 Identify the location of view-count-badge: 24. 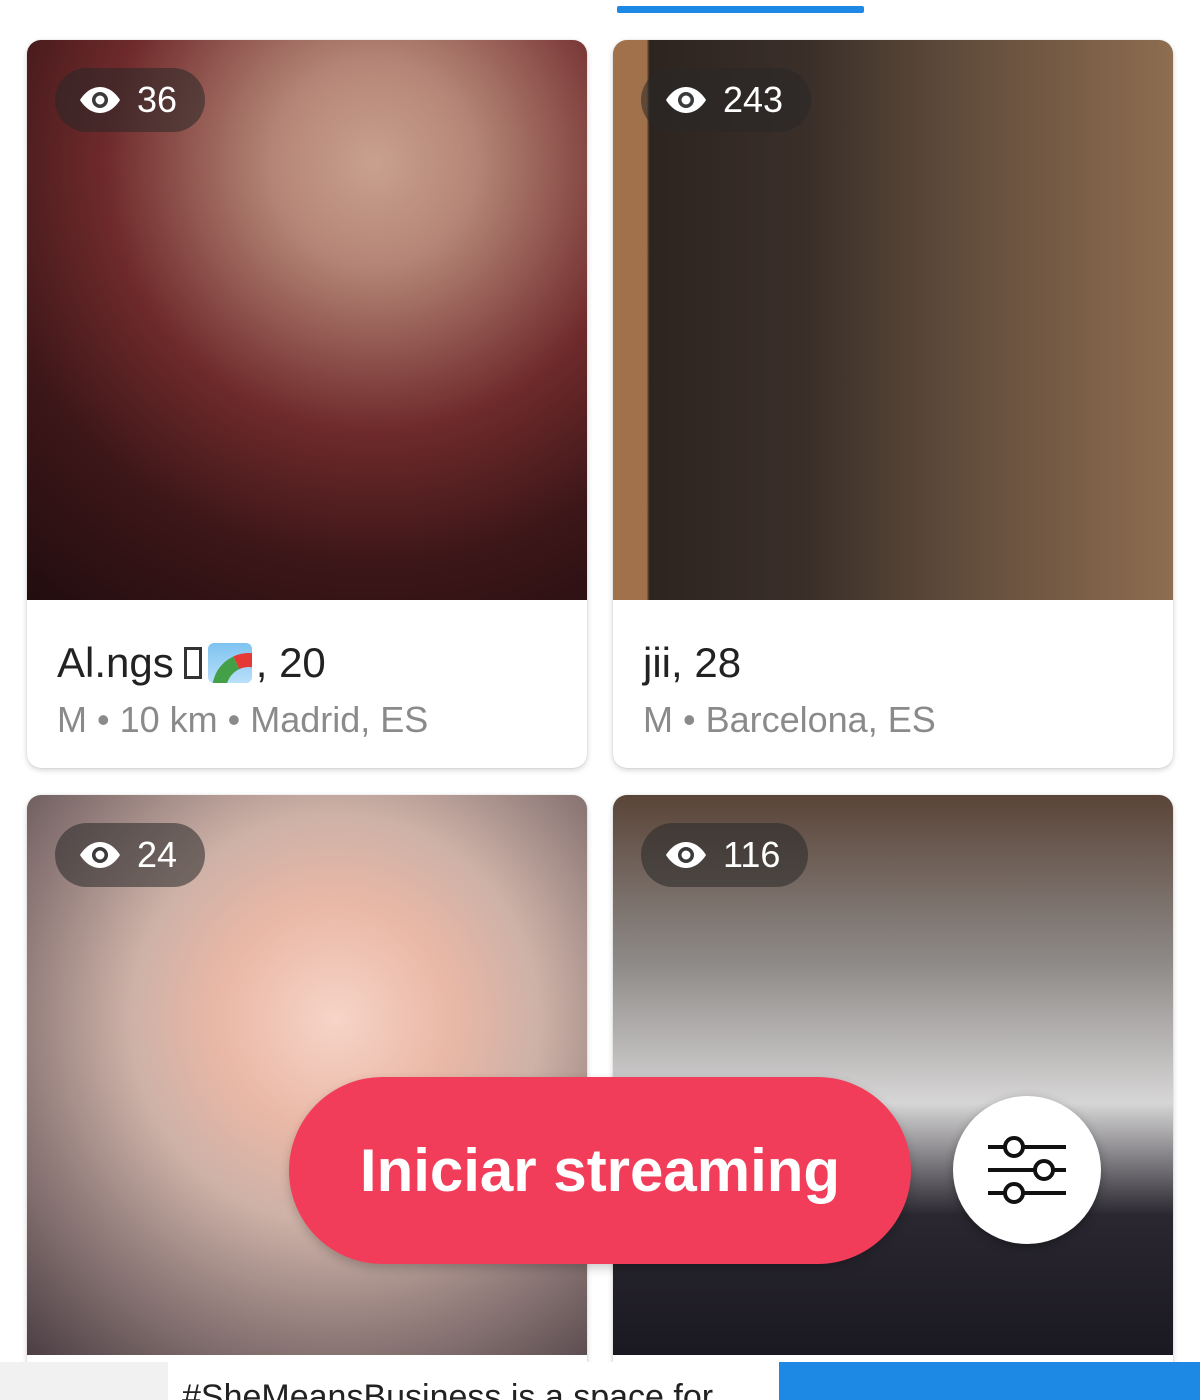
(130, 855).